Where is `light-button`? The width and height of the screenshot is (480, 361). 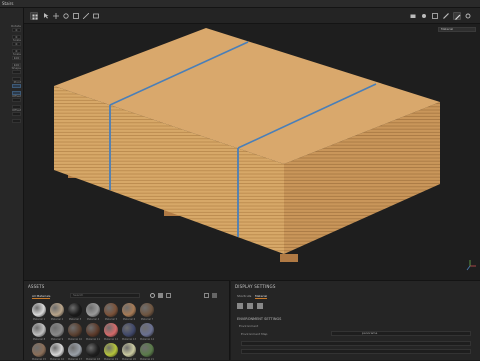 light-button is located at coordinates (424, 16).